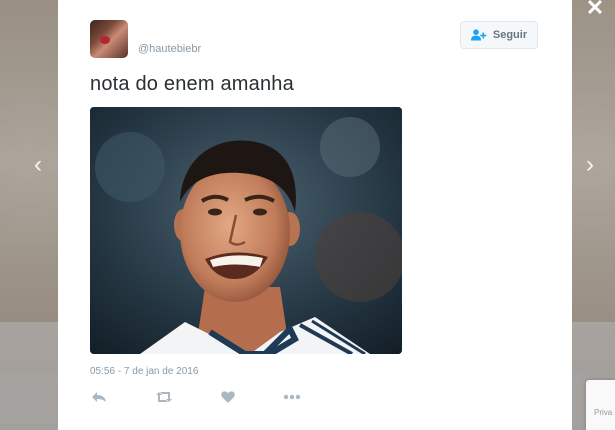  Describe the element at coordinates (603, 412) in the screenshot. I see `recaptcha-label: Priva` at that location.